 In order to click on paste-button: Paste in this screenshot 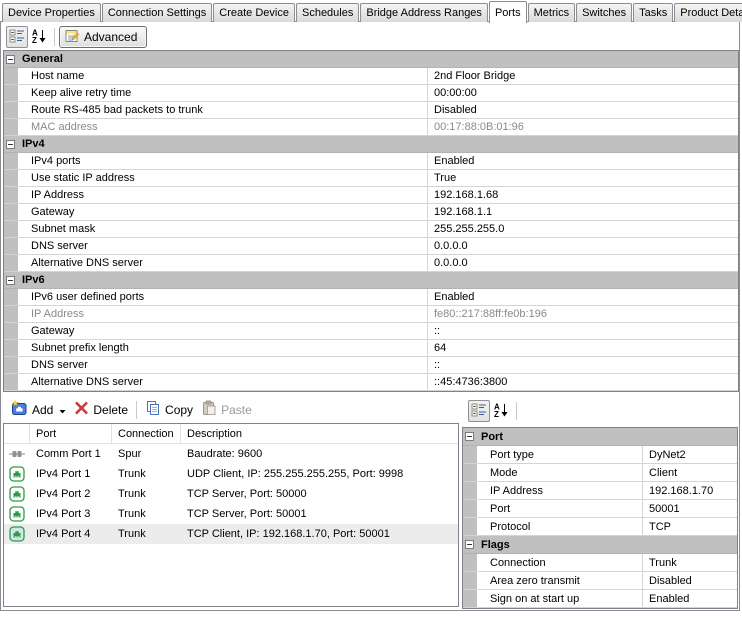, I will do `click(226, 409)`.